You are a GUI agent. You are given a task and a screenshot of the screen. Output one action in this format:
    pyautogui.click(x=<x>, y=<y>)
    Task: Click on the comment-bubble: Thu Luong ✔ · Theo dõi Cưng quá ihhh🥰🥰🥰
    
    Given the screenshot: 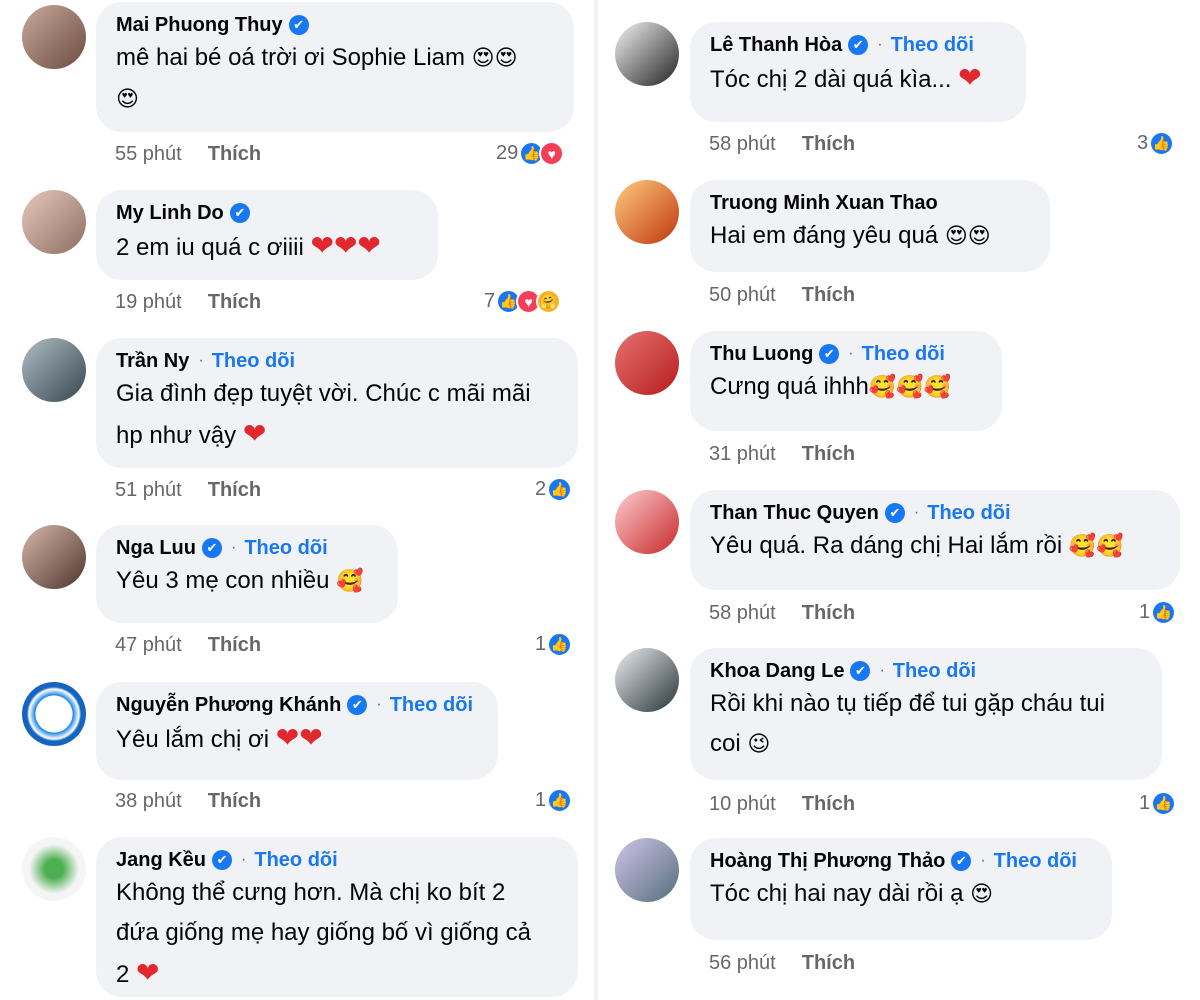 What is the action you would take?
    pyautogui.click(x=846, y=381)
    